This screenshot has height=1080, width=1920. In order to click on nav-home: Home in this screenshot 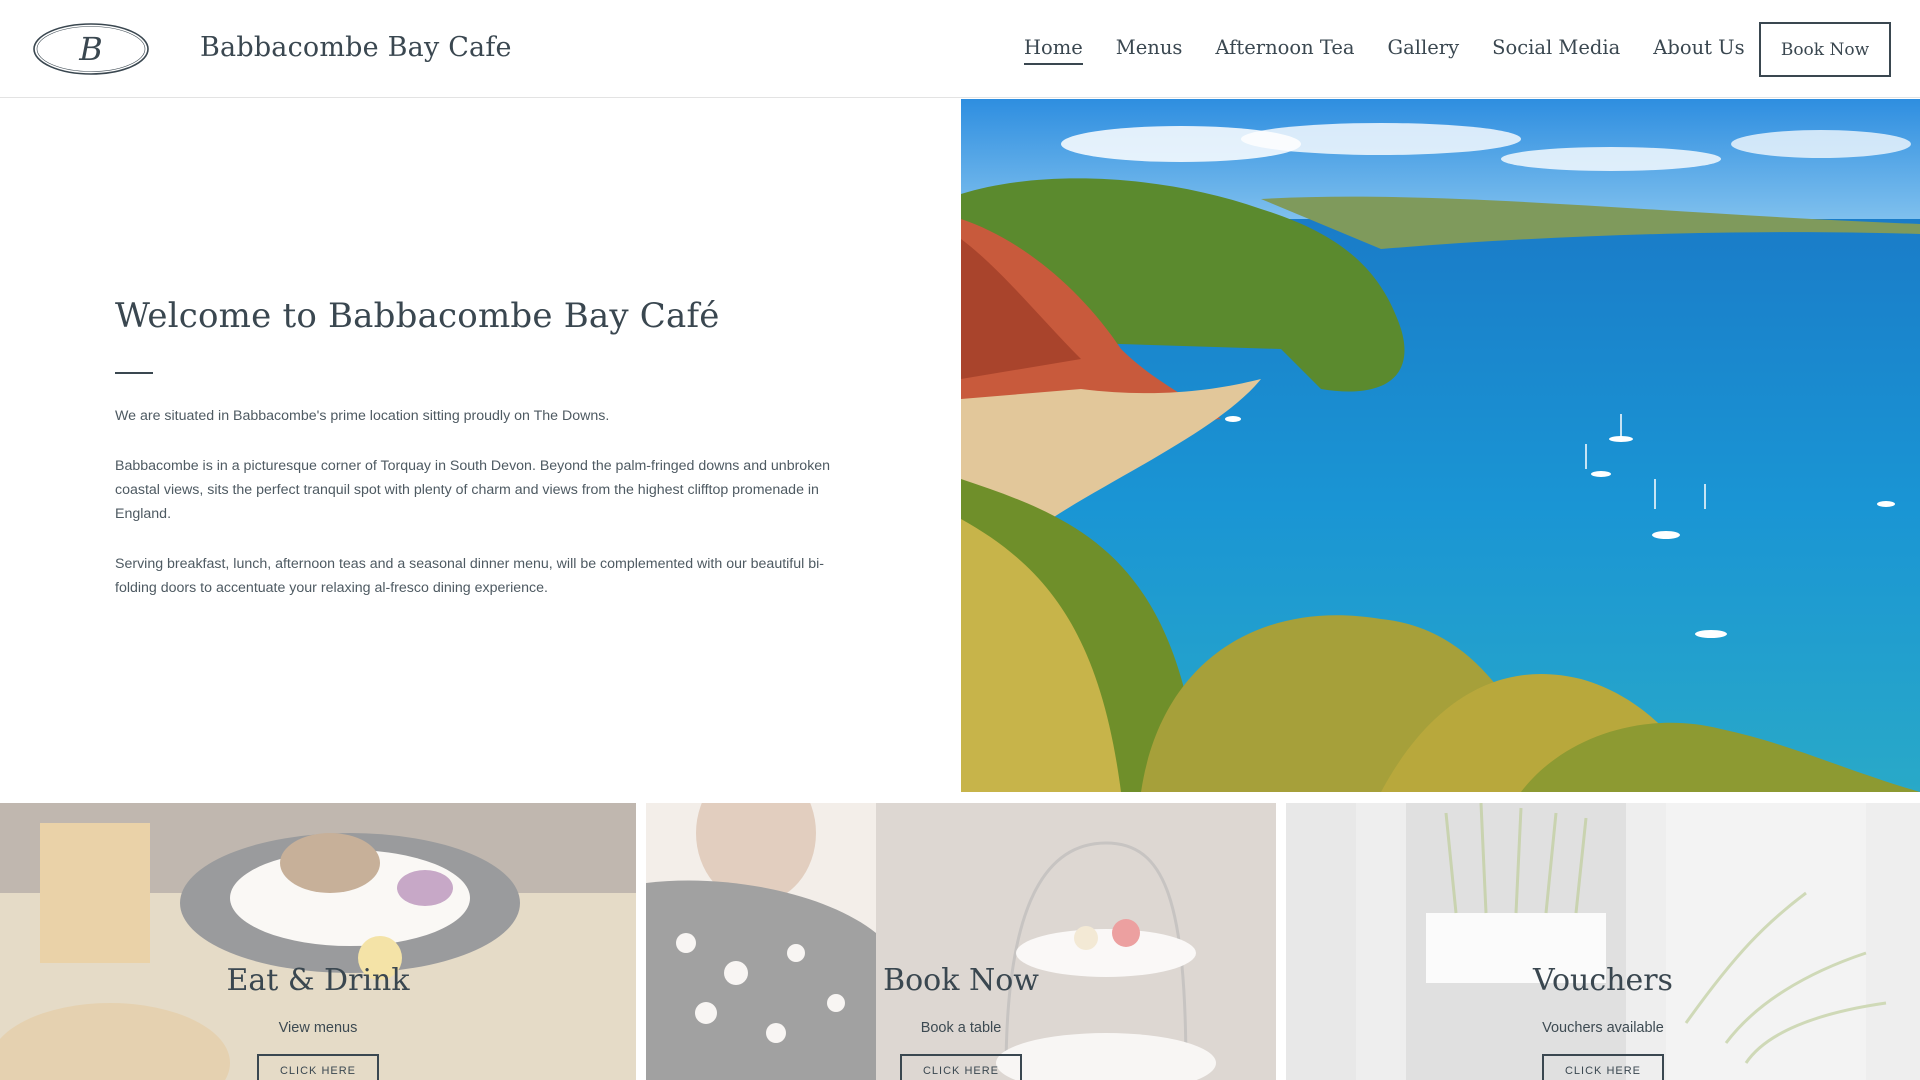, I will do `click(1053, 50)`.